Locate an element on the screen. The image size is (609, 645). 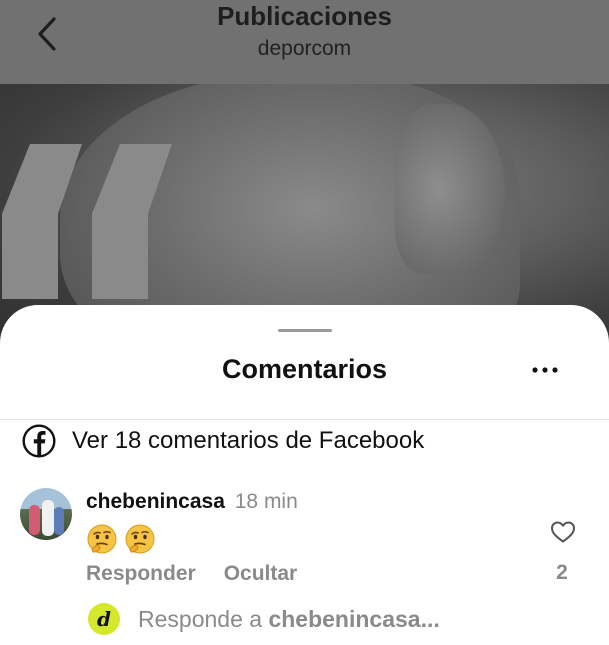
page-title: Publicaciones is located at coordinates (304, 16).